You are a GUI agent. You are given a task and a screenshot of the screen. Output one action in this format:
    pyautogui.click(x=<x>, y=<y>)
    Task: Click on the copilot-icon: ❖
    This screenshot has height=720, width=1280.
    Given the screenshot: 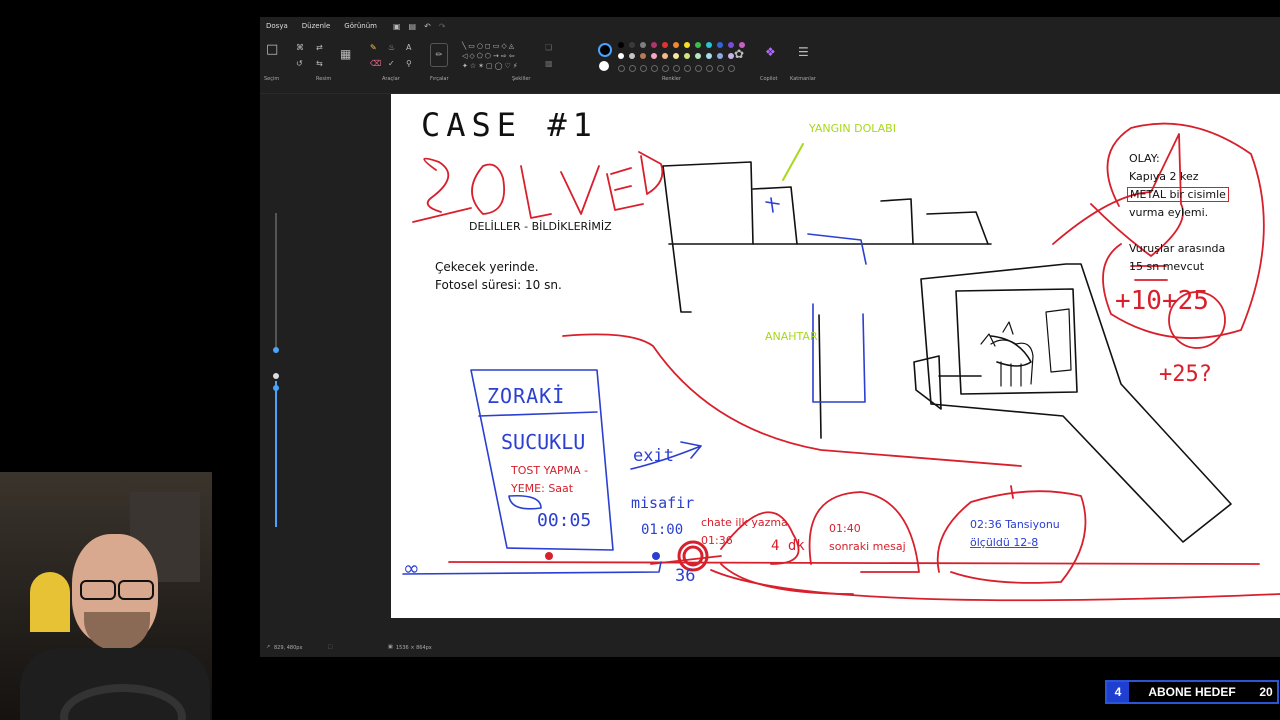 What is the action you would take?
    pyautogui.click(x=770, y=52)
    